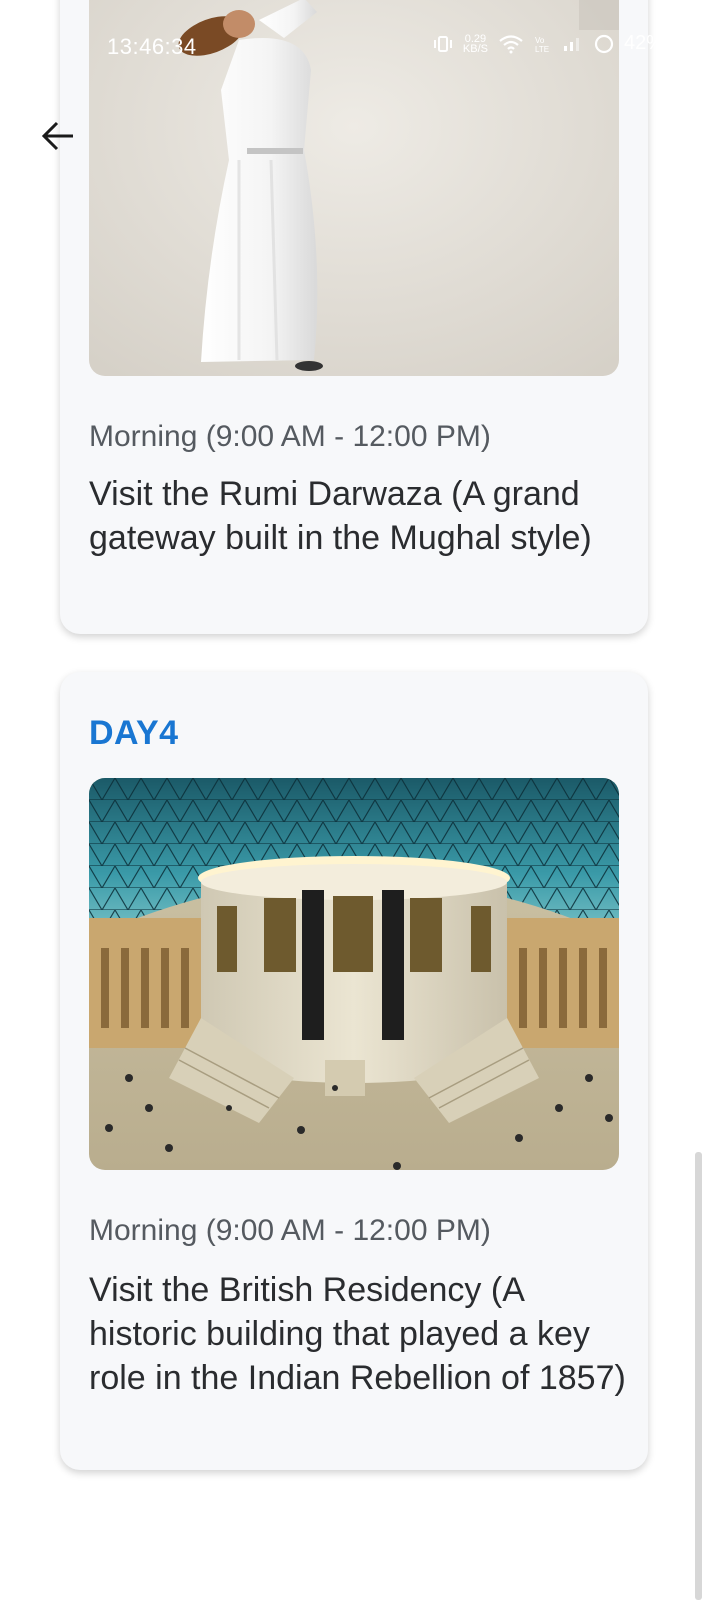 This screenshot has height=1600, width=720. What do you see at coordinates (698, 1376) in the screenshot?
I see `scrollbar` at bounding box center [698, 1376].